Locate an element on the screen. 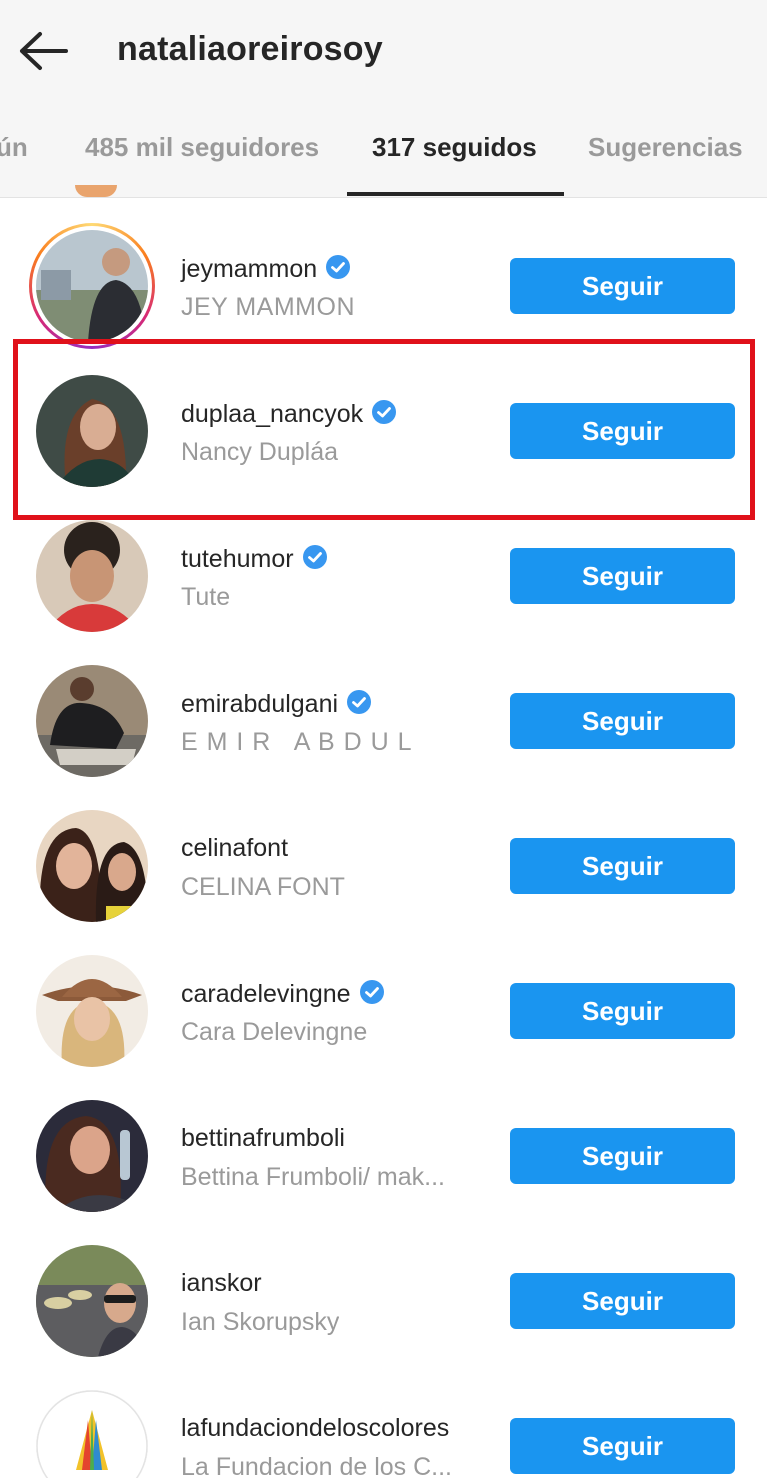  top-bar: nataliaoreirosoy is located at coordinates (383, 52).